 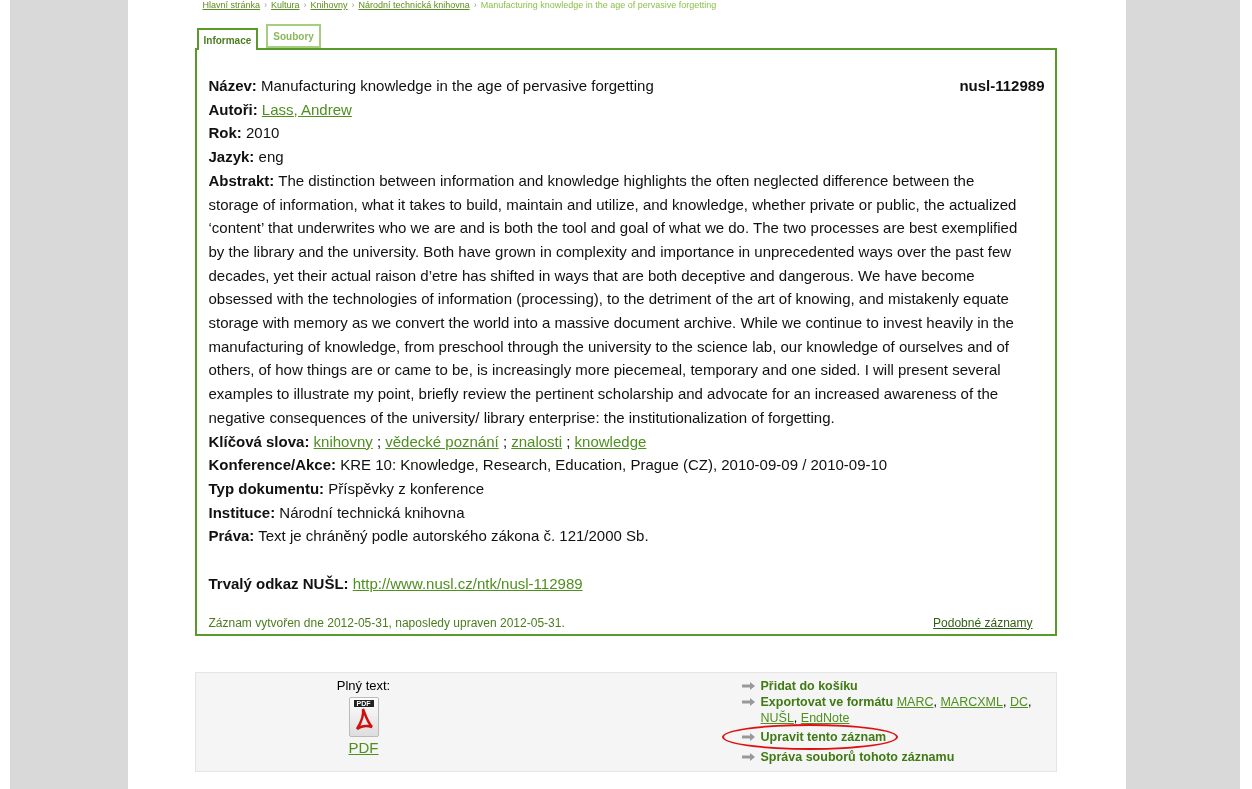 I want to click on field-link: vědecké poznání, so click(x=442, y=441).